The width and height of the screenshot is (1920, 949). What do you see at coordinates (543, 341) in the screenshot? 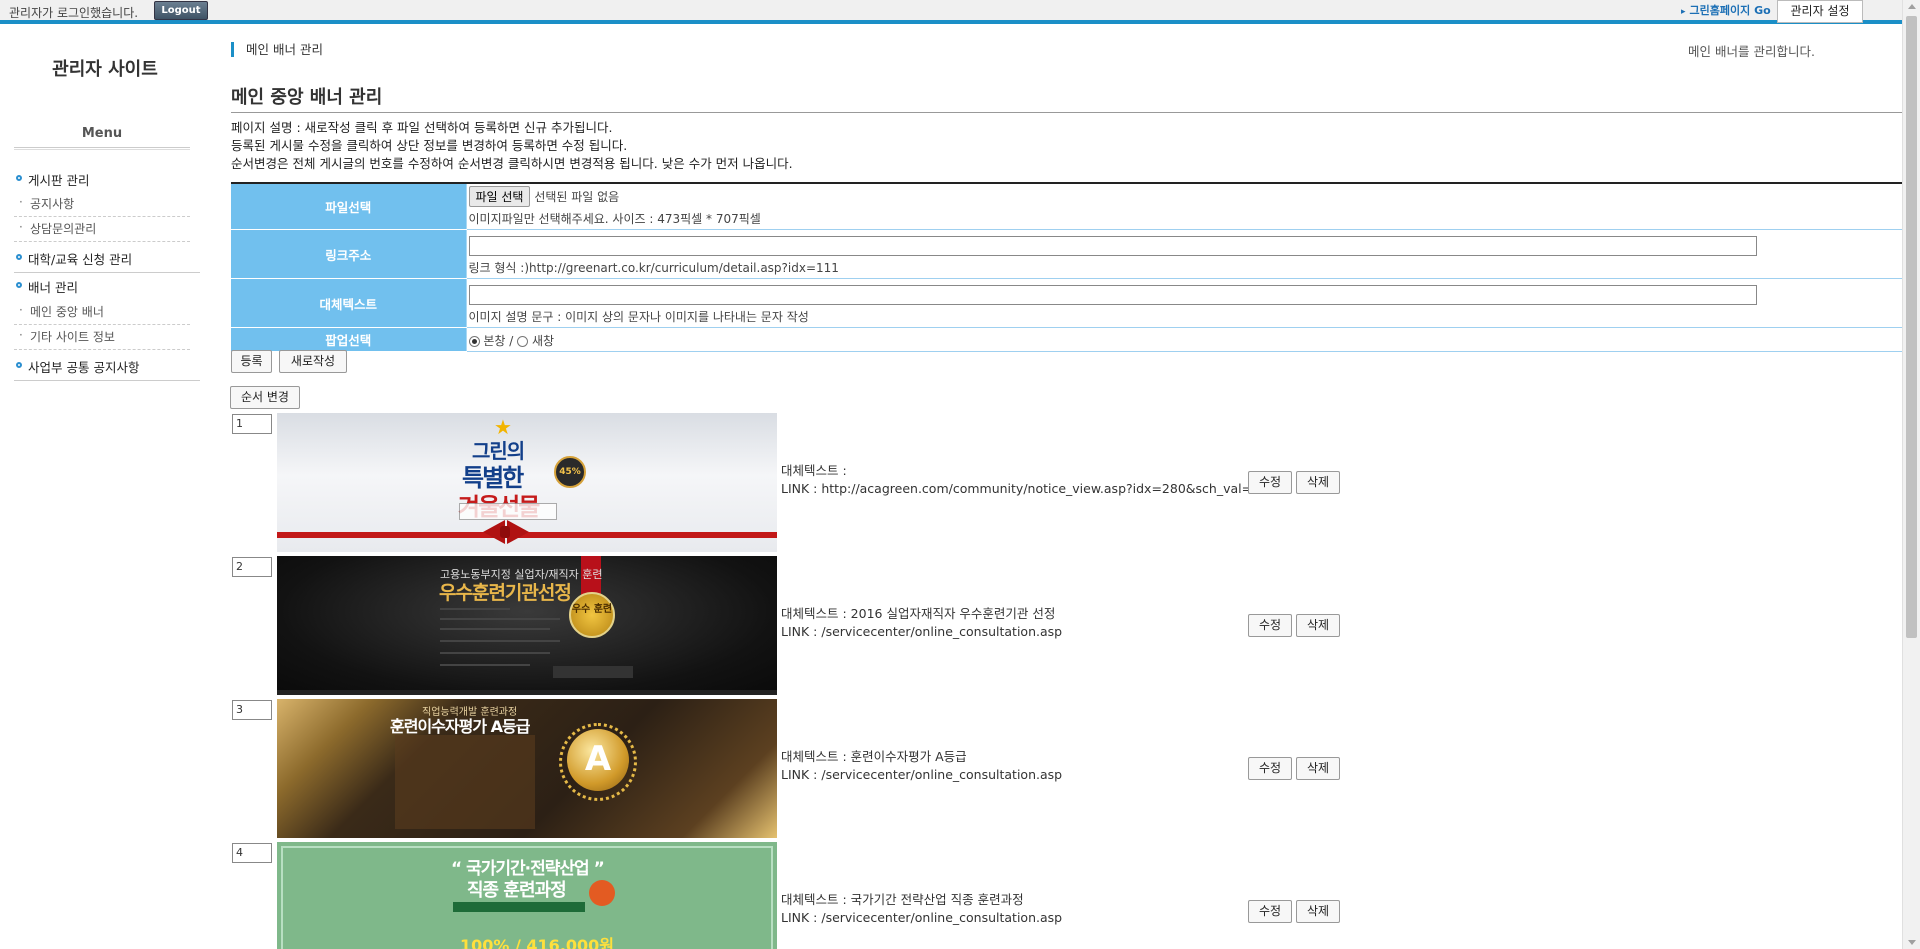
I see `popup-new-window-label: 새창` at bounding box center [543, 341].